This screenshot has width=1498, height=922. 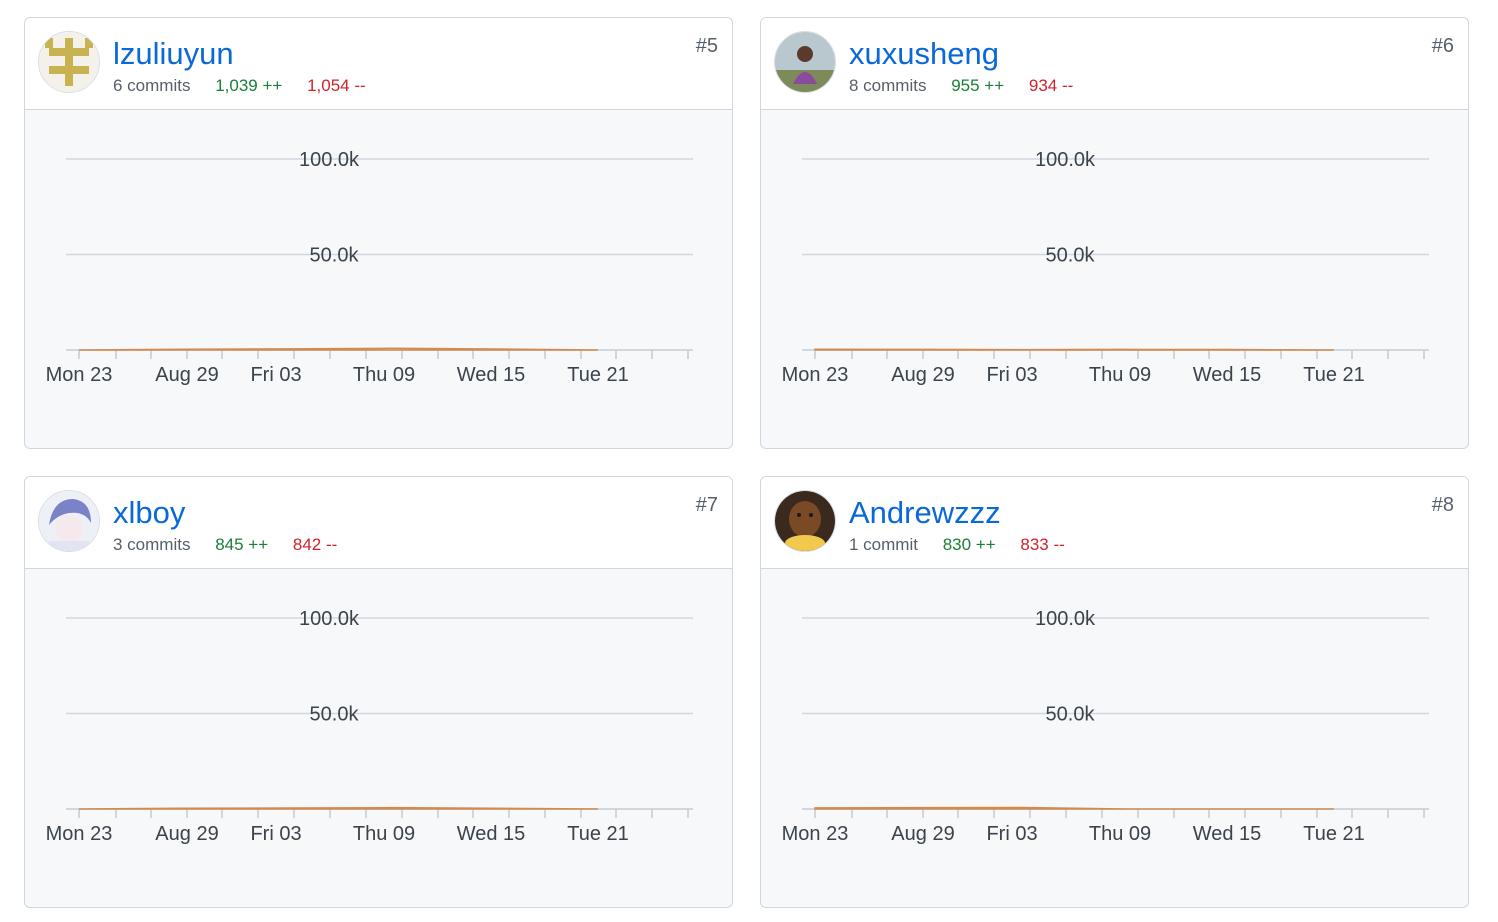 What do you see at coordinates (706, 46) in the screenshot?
I see `rank-label: #5` at bounding box center [706, 46].